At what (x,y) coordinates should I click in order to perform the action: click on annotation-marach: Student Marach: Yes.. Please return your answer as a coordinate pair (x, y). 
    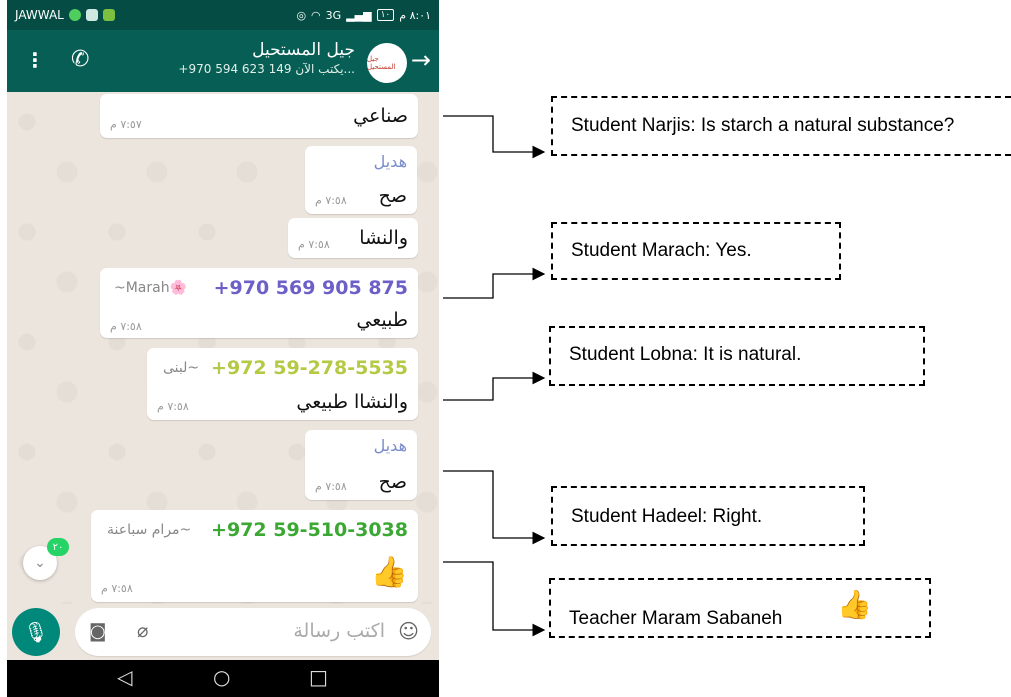
    Looking at the image, I should click on (696, 251).